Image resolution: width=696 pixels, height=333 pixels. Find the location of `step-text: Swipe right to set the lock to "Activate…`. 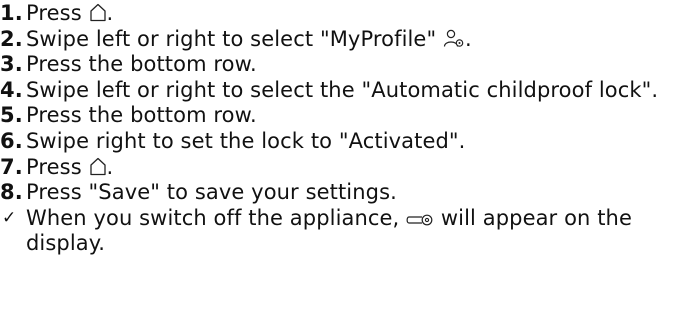

step-text: Swipe right to set the lock to "Activate… is located at coordinates (246, 140).